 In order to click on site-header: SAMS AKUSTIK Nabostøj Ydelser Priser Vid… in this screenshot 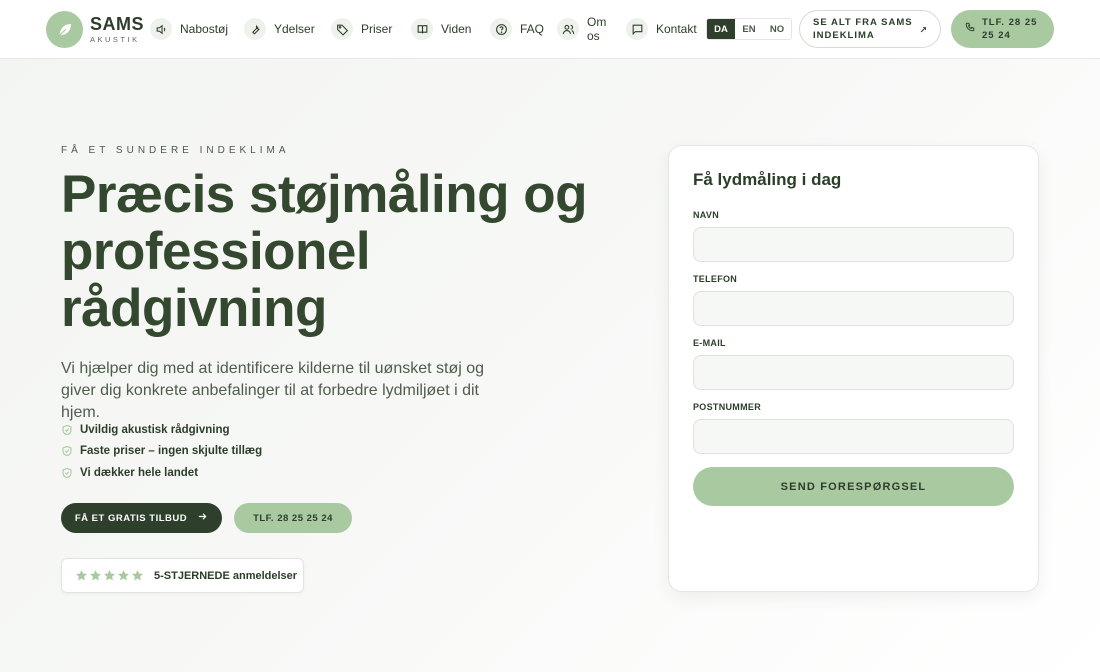, I will do `click(550, 29)`.